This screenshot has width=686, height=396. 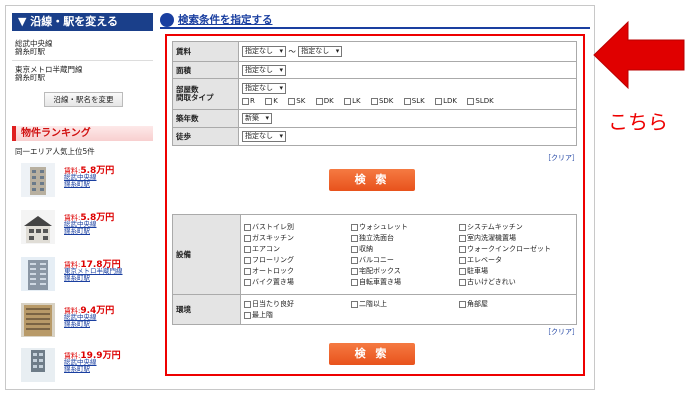 What do you see at coordinates (405, 249) in the screenshot?
I see `equip-option: 収納` at bounding box center [405, 249].